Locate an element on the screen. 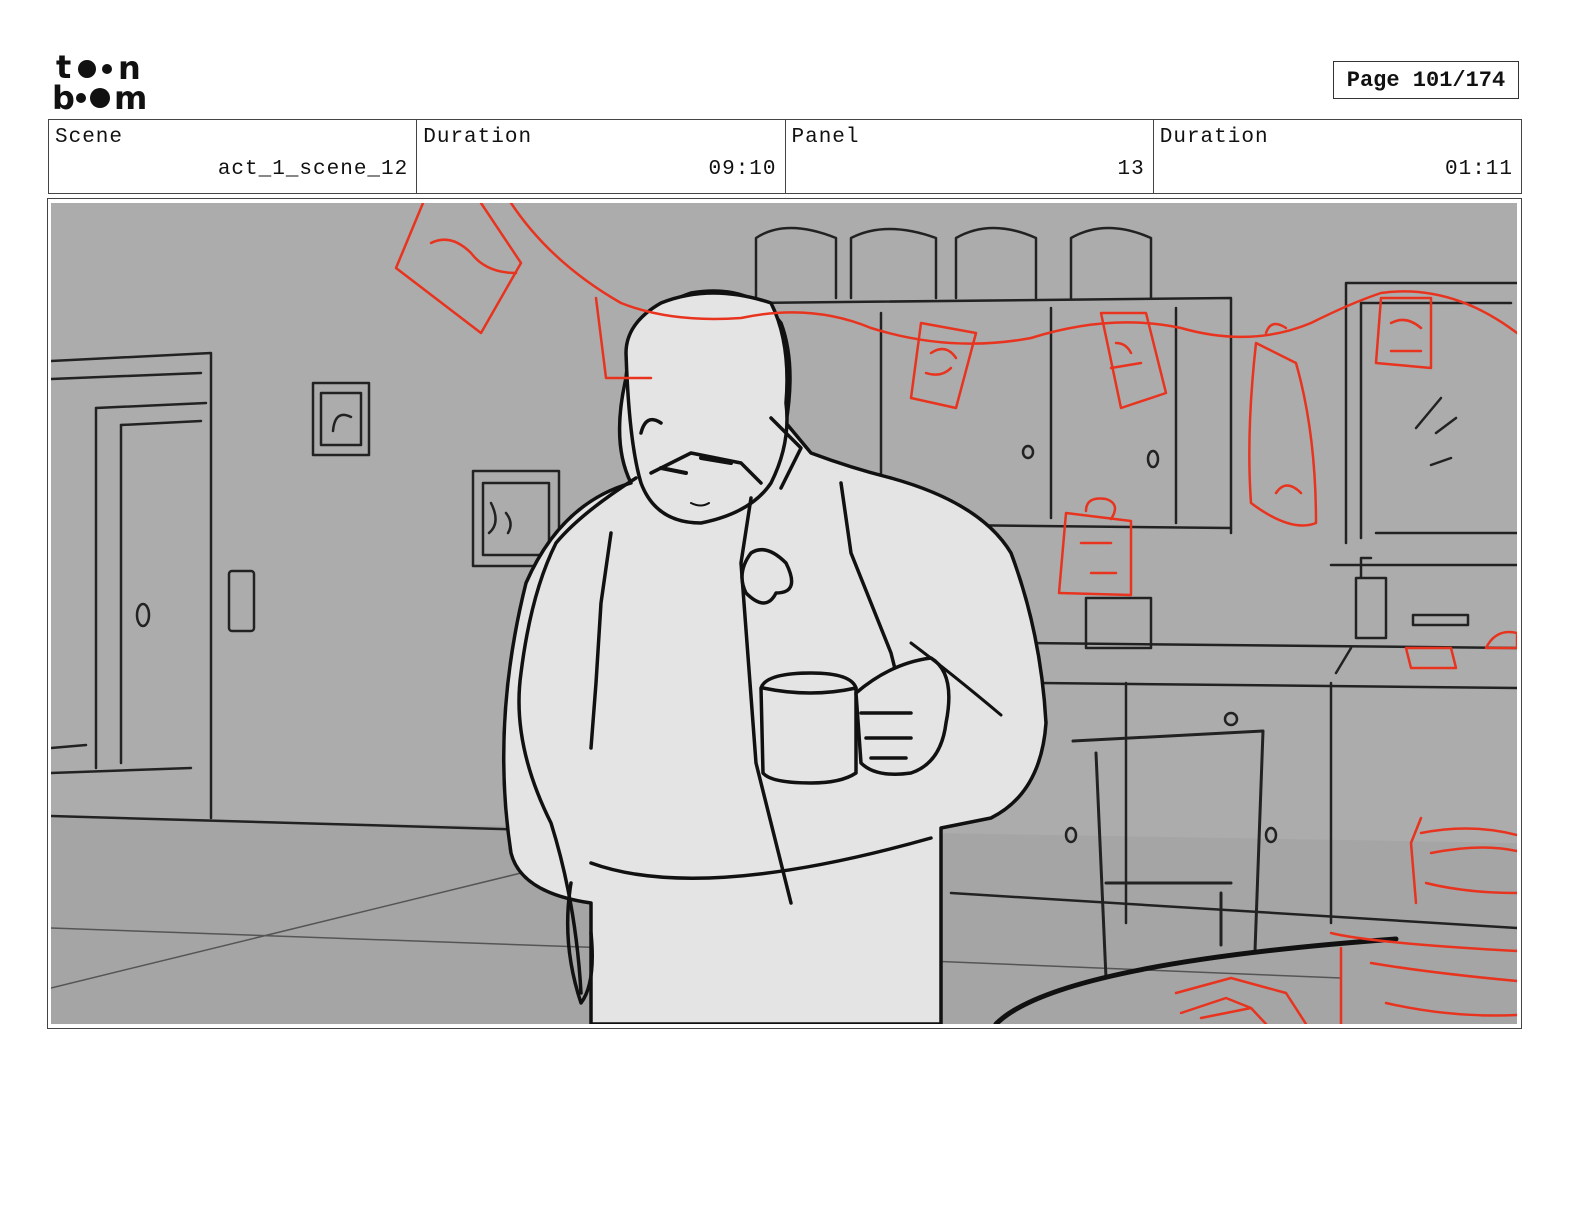  scene-duration-value: 09:10 is located at coordinates (742, 169).